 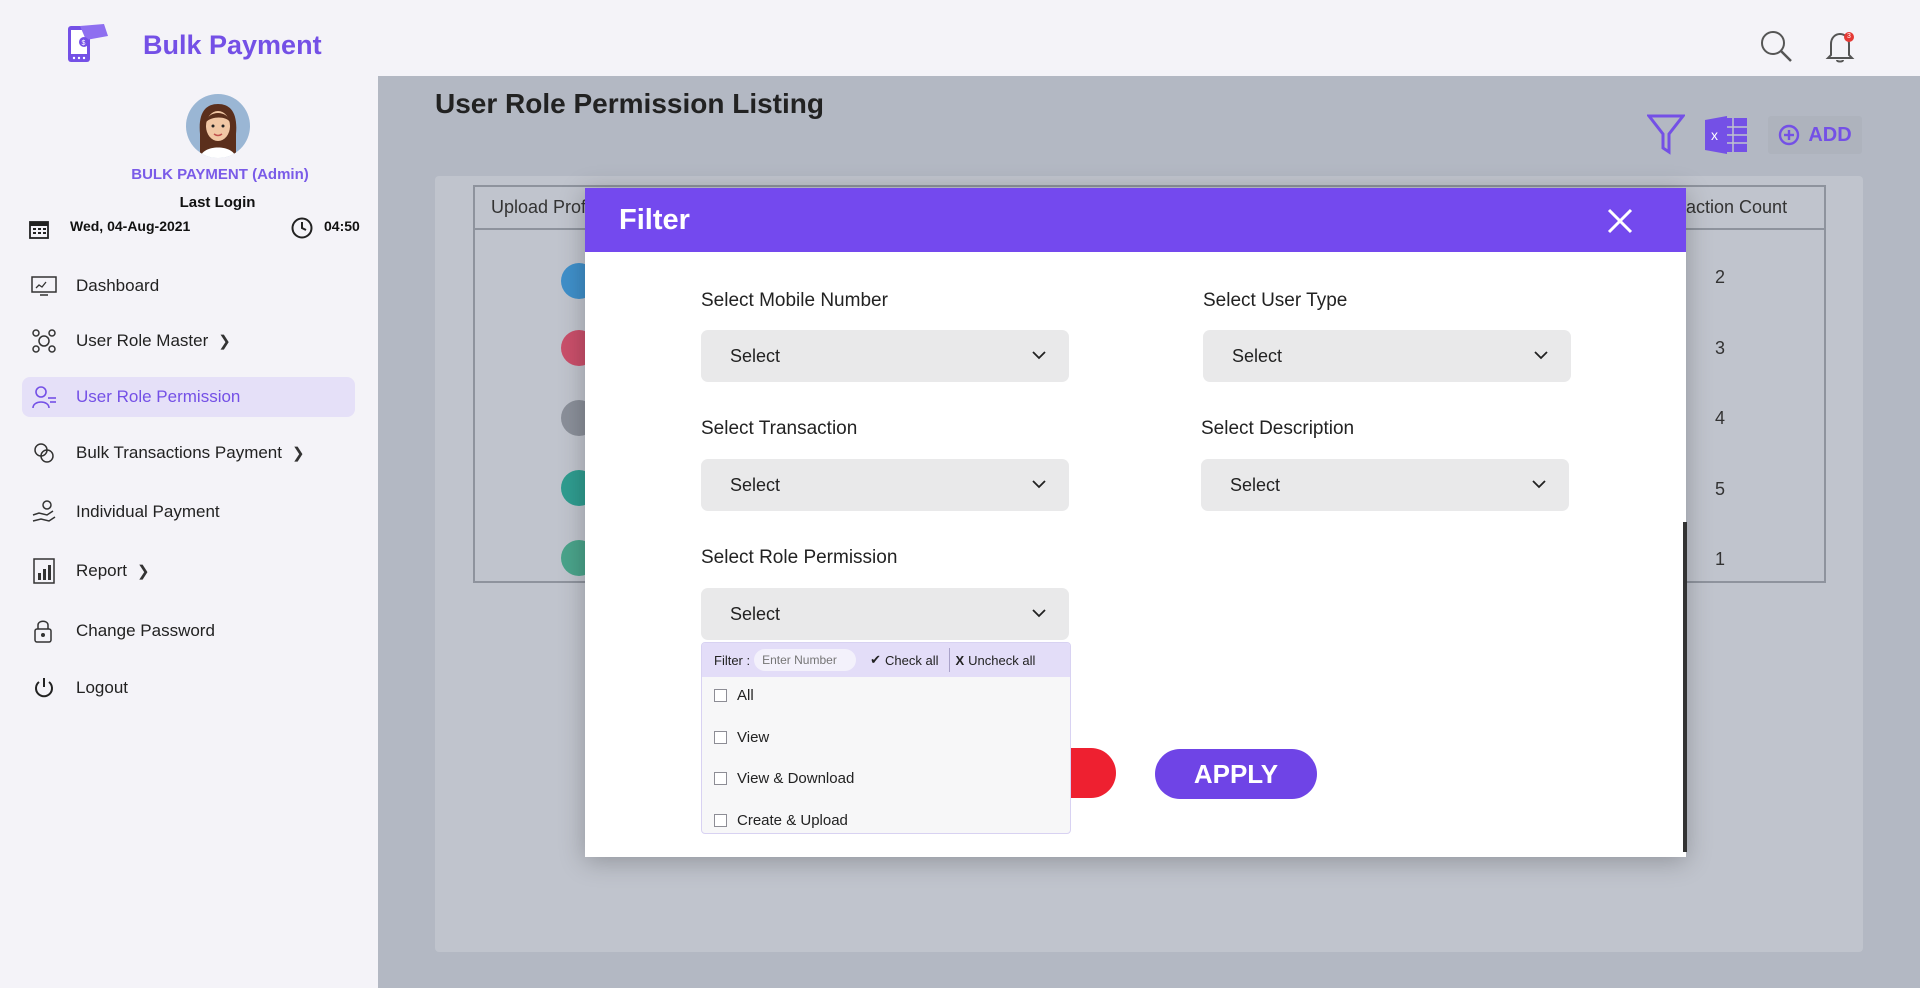 What do you see at coordinates (1789, 135) in the screenshot?
I see `plus-circle-icon` at bounding box center [1789, 135].